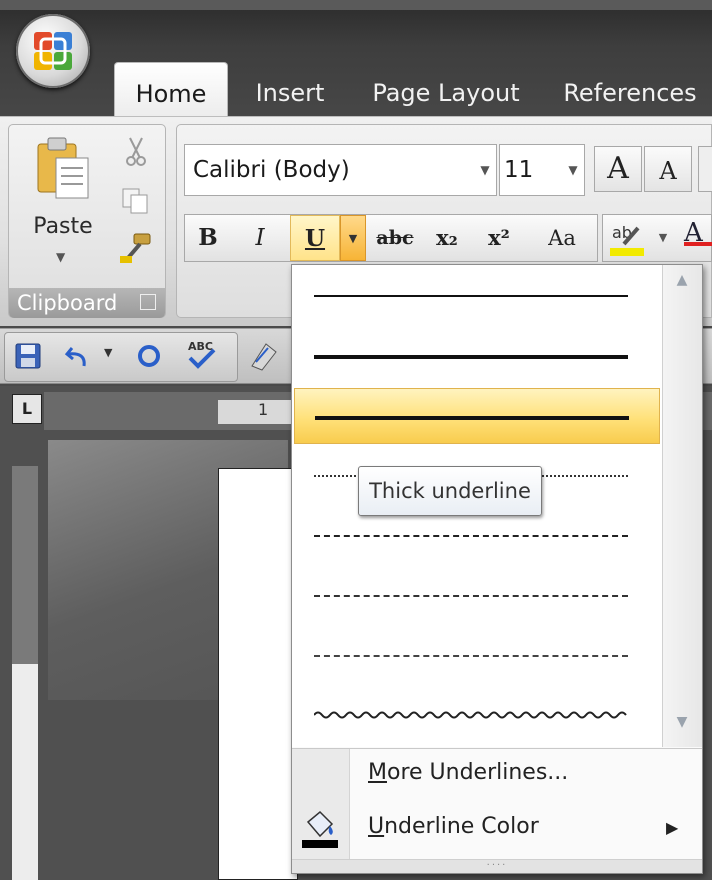 The height and width of the screenshot is (880, 712). What do you see at coordinates (356, 5) in the screenshot?
I see `window-top-edge` at bounding box center [356, 5].